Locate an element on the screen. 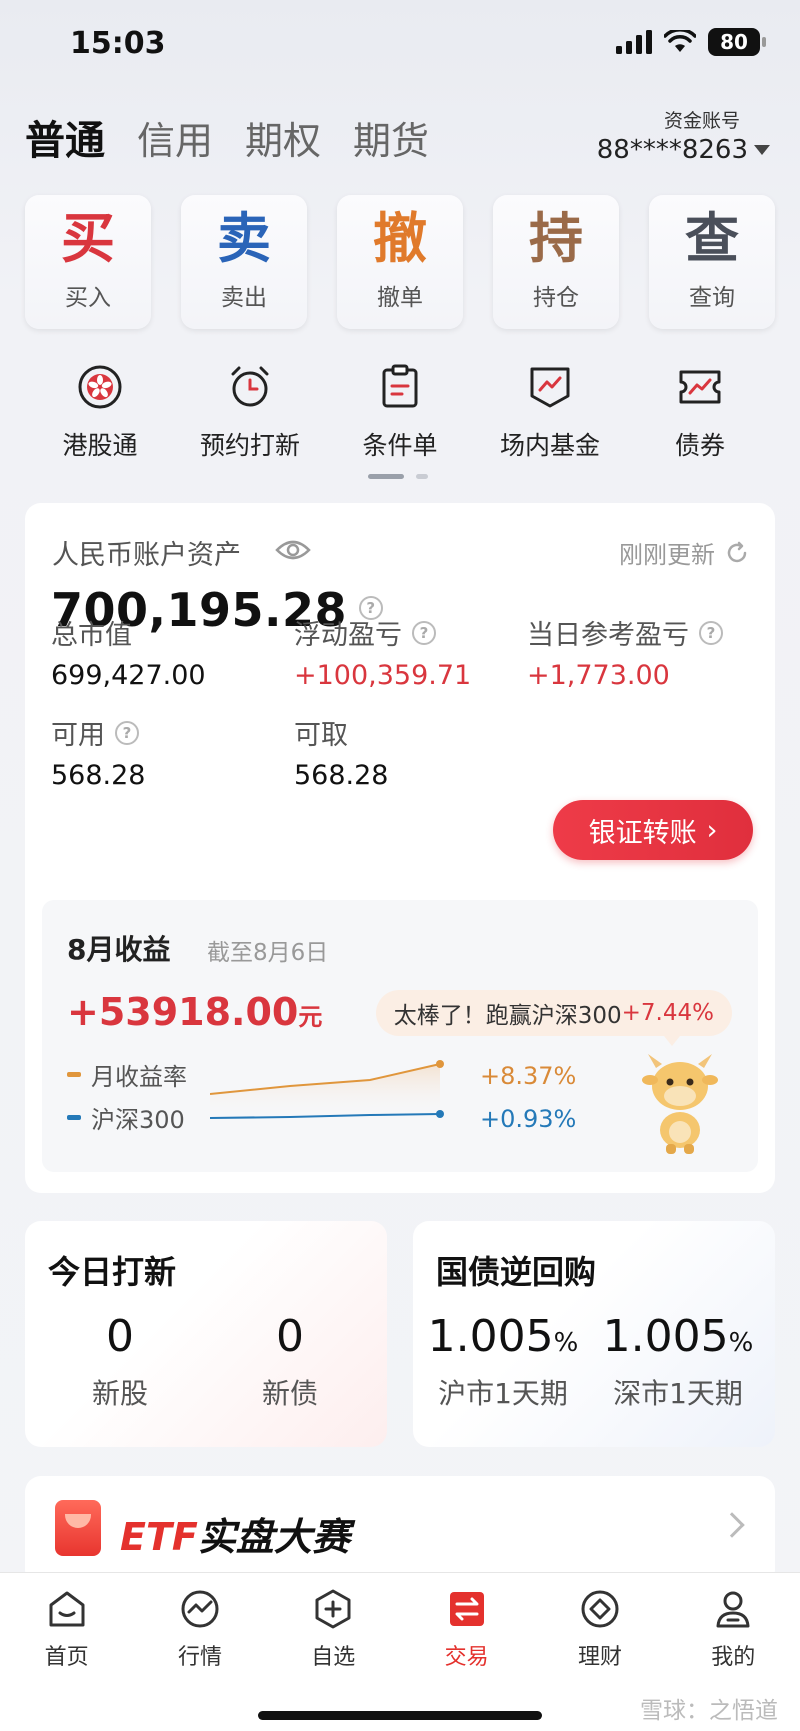  contest-label: 实盘大赛 is located at coordinates (273, 1537).